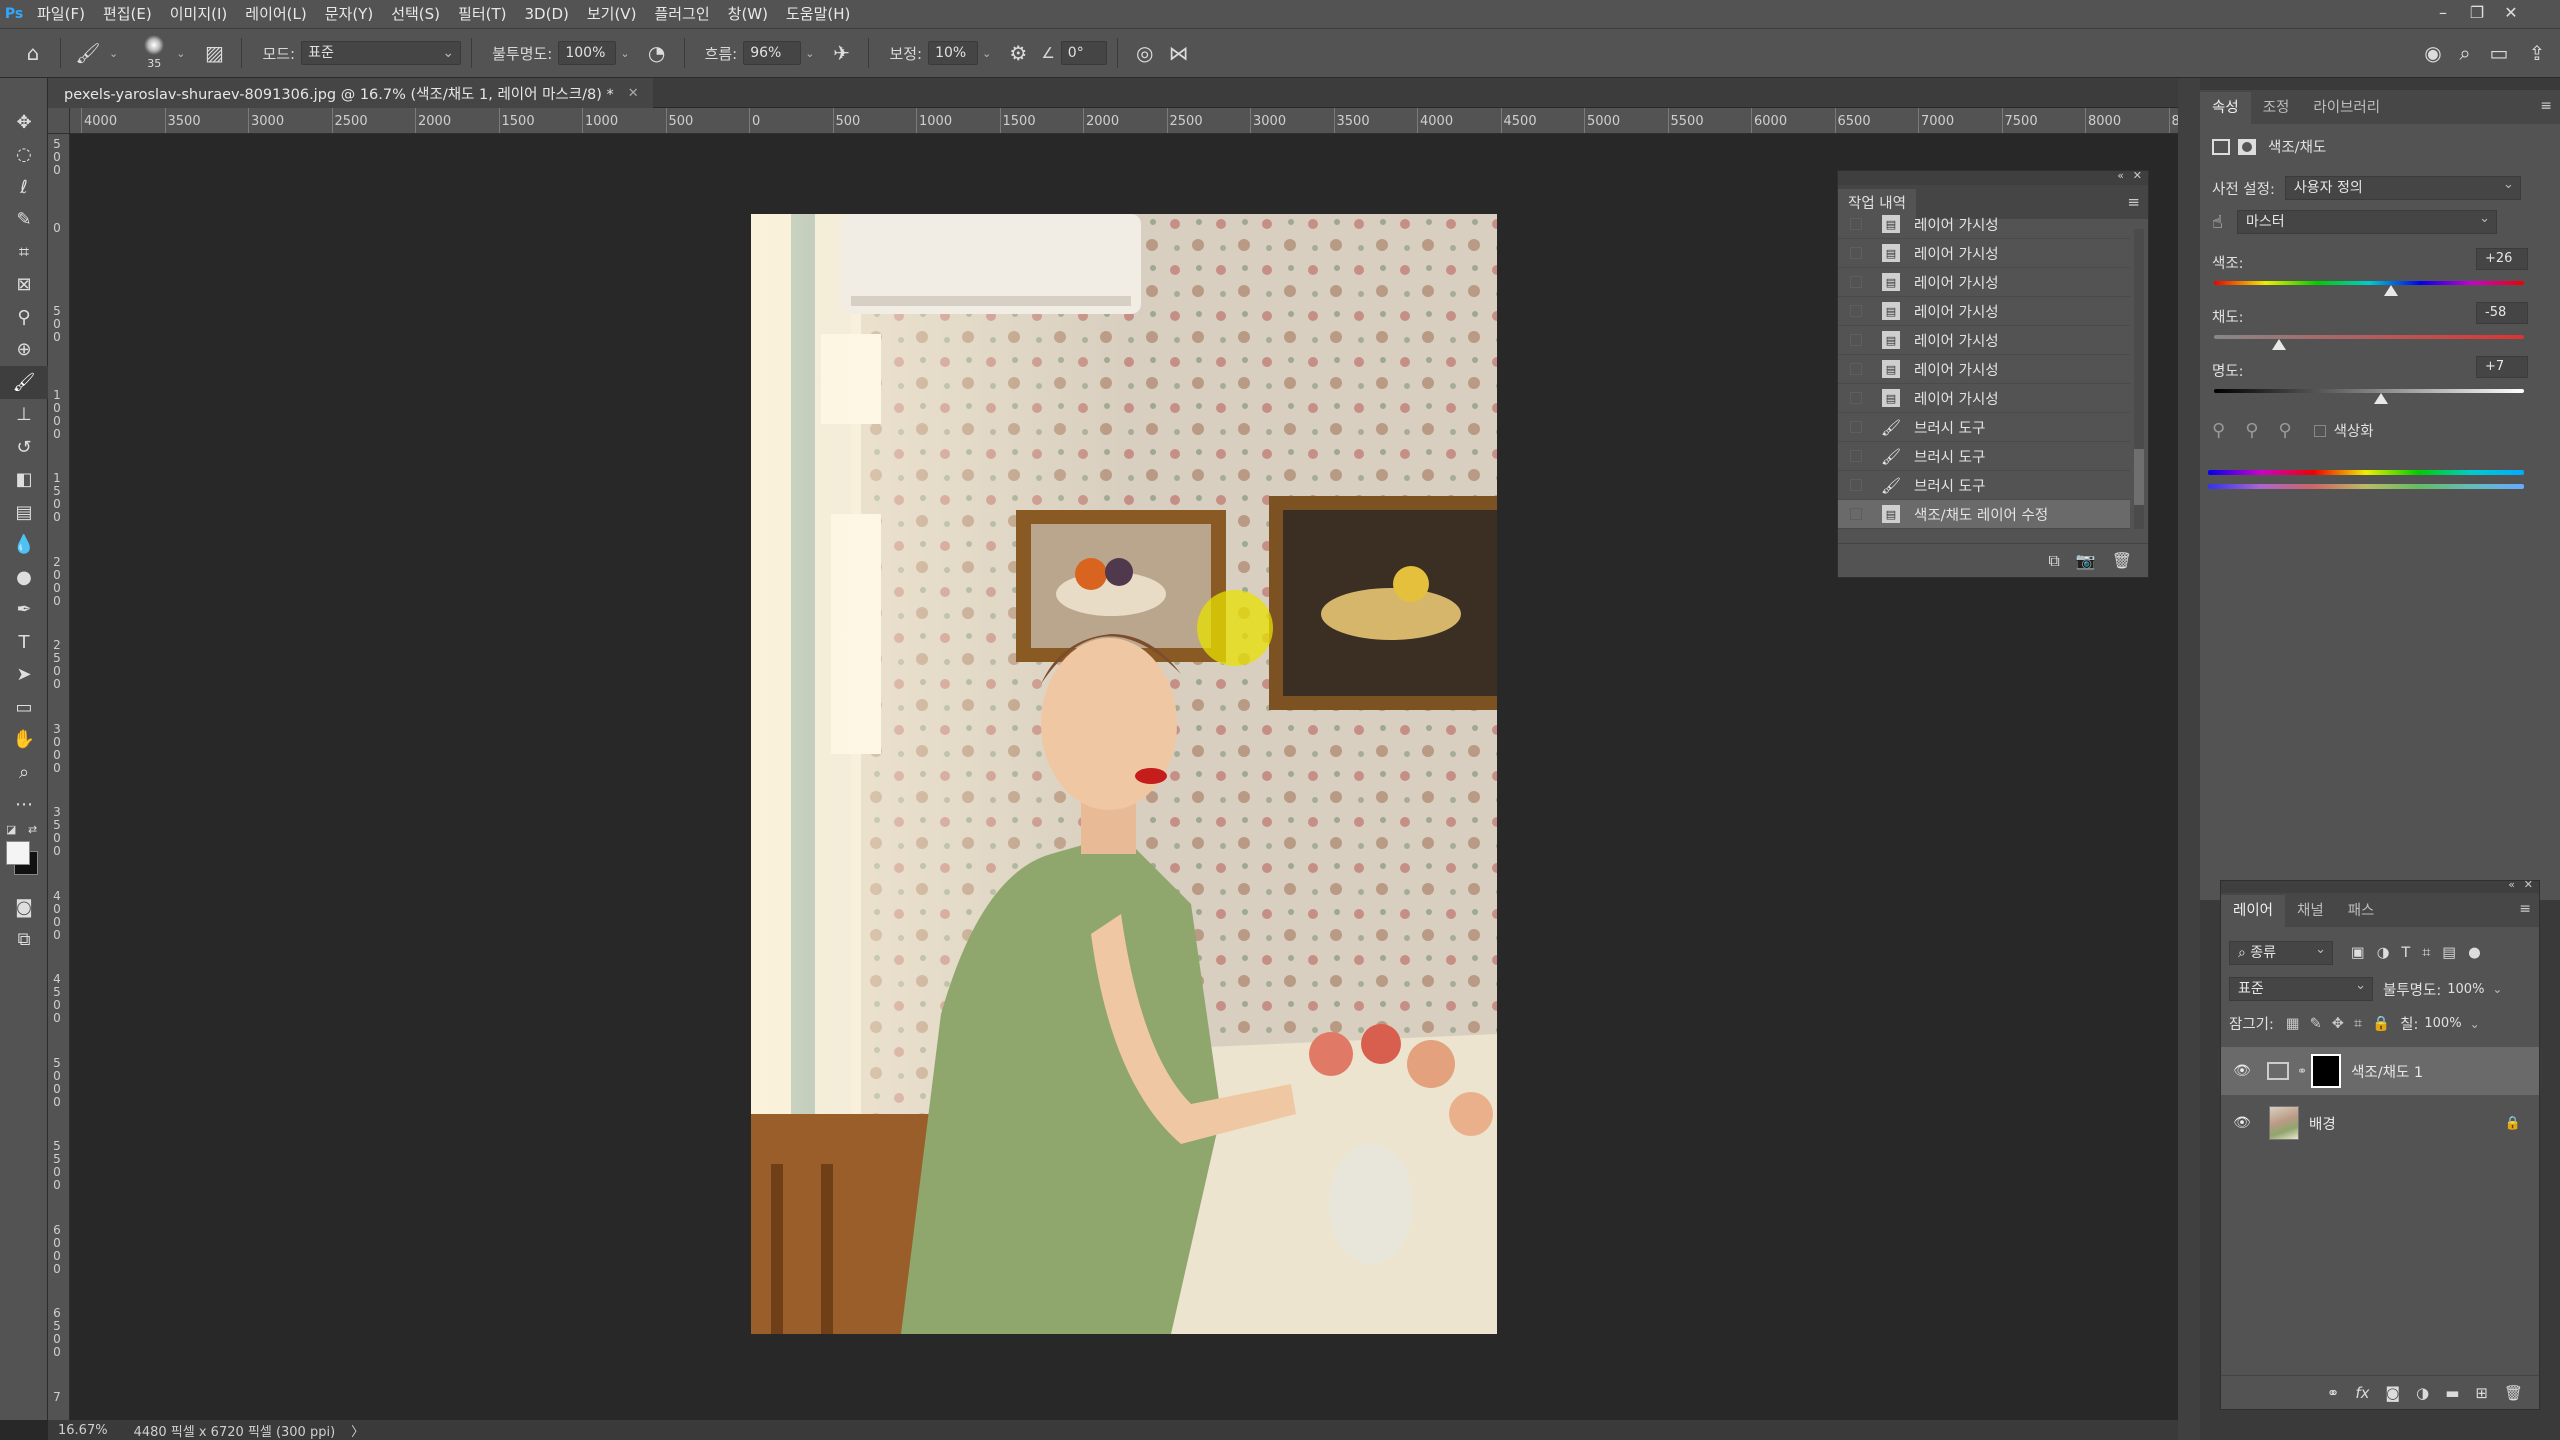 This screenshot has height=1440, width=2560. What do you see at coordinates (681, 14) in the screenshot?
I see `menu-item: 플러그인` at bounding box center [681, 14].